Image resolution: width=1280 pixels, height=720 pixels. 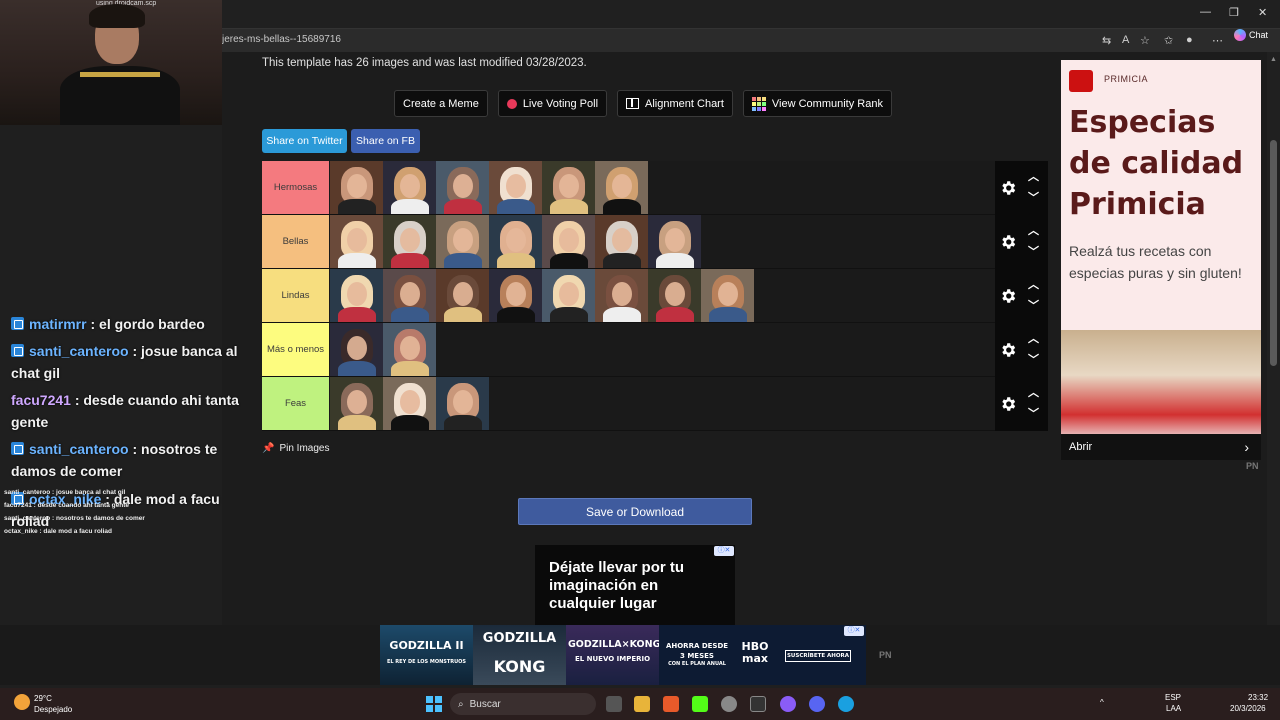 I want to click on scroll-up-icon: ▲, so click(x=1273, y=59).